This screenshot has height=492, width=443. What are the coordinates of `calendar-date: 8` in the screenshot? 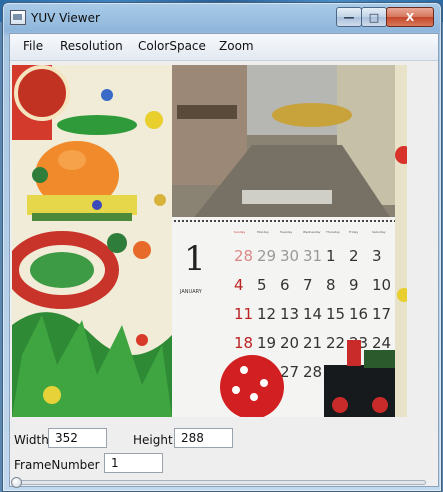 It's located at (331, 285).